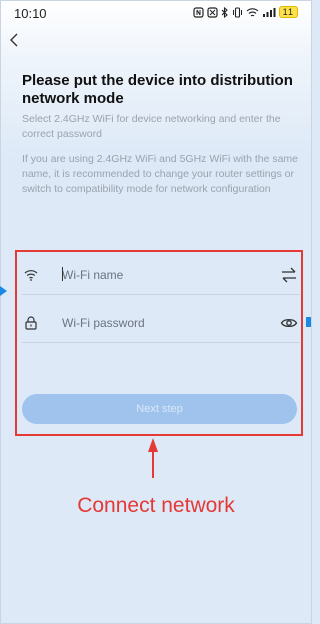 This screenshot has height=624, width=320. What do you see at coordinates (252, 11) in the screenshot?
I see `wifi-status-icon` at bounding box center [252, 11].